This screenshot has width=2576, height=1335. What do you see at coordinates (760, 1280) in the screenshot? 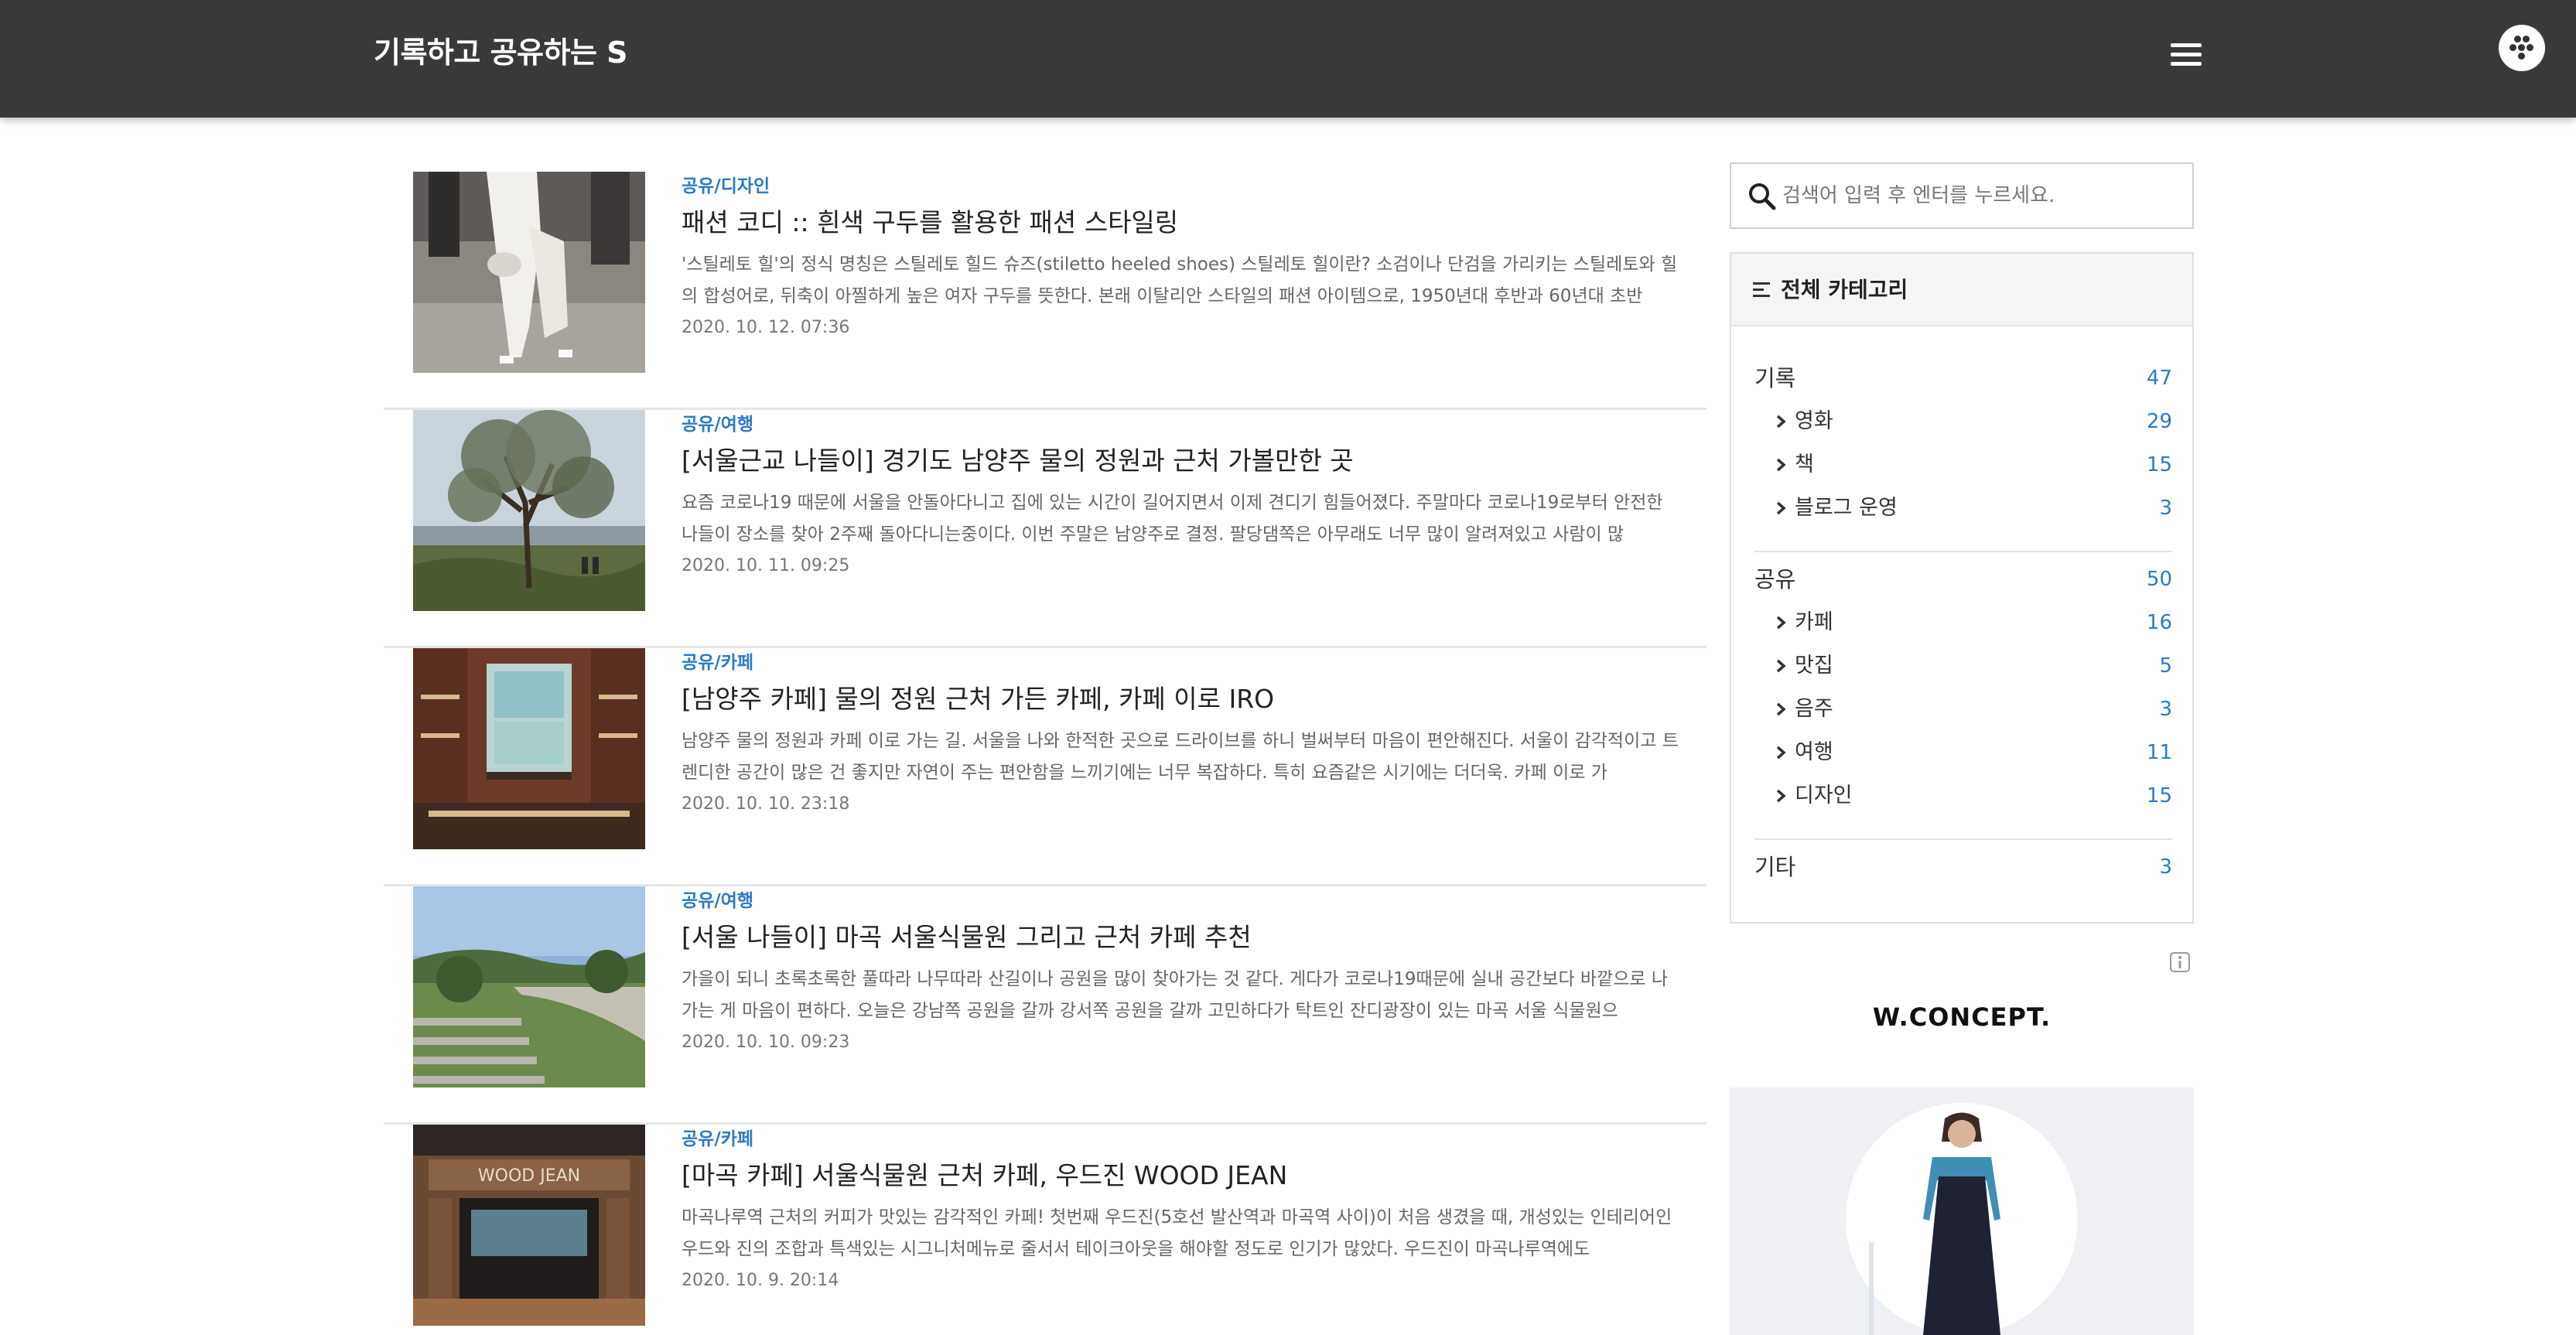
I see `post-date: 2020. 10. 9. 20:14` at bounding box center [760, 1280].